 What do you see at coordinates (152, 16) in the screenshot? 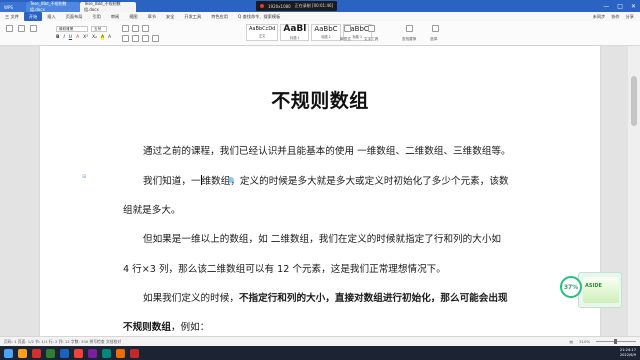
I see `menu-section: 章节` at bounding box center [152, 16].